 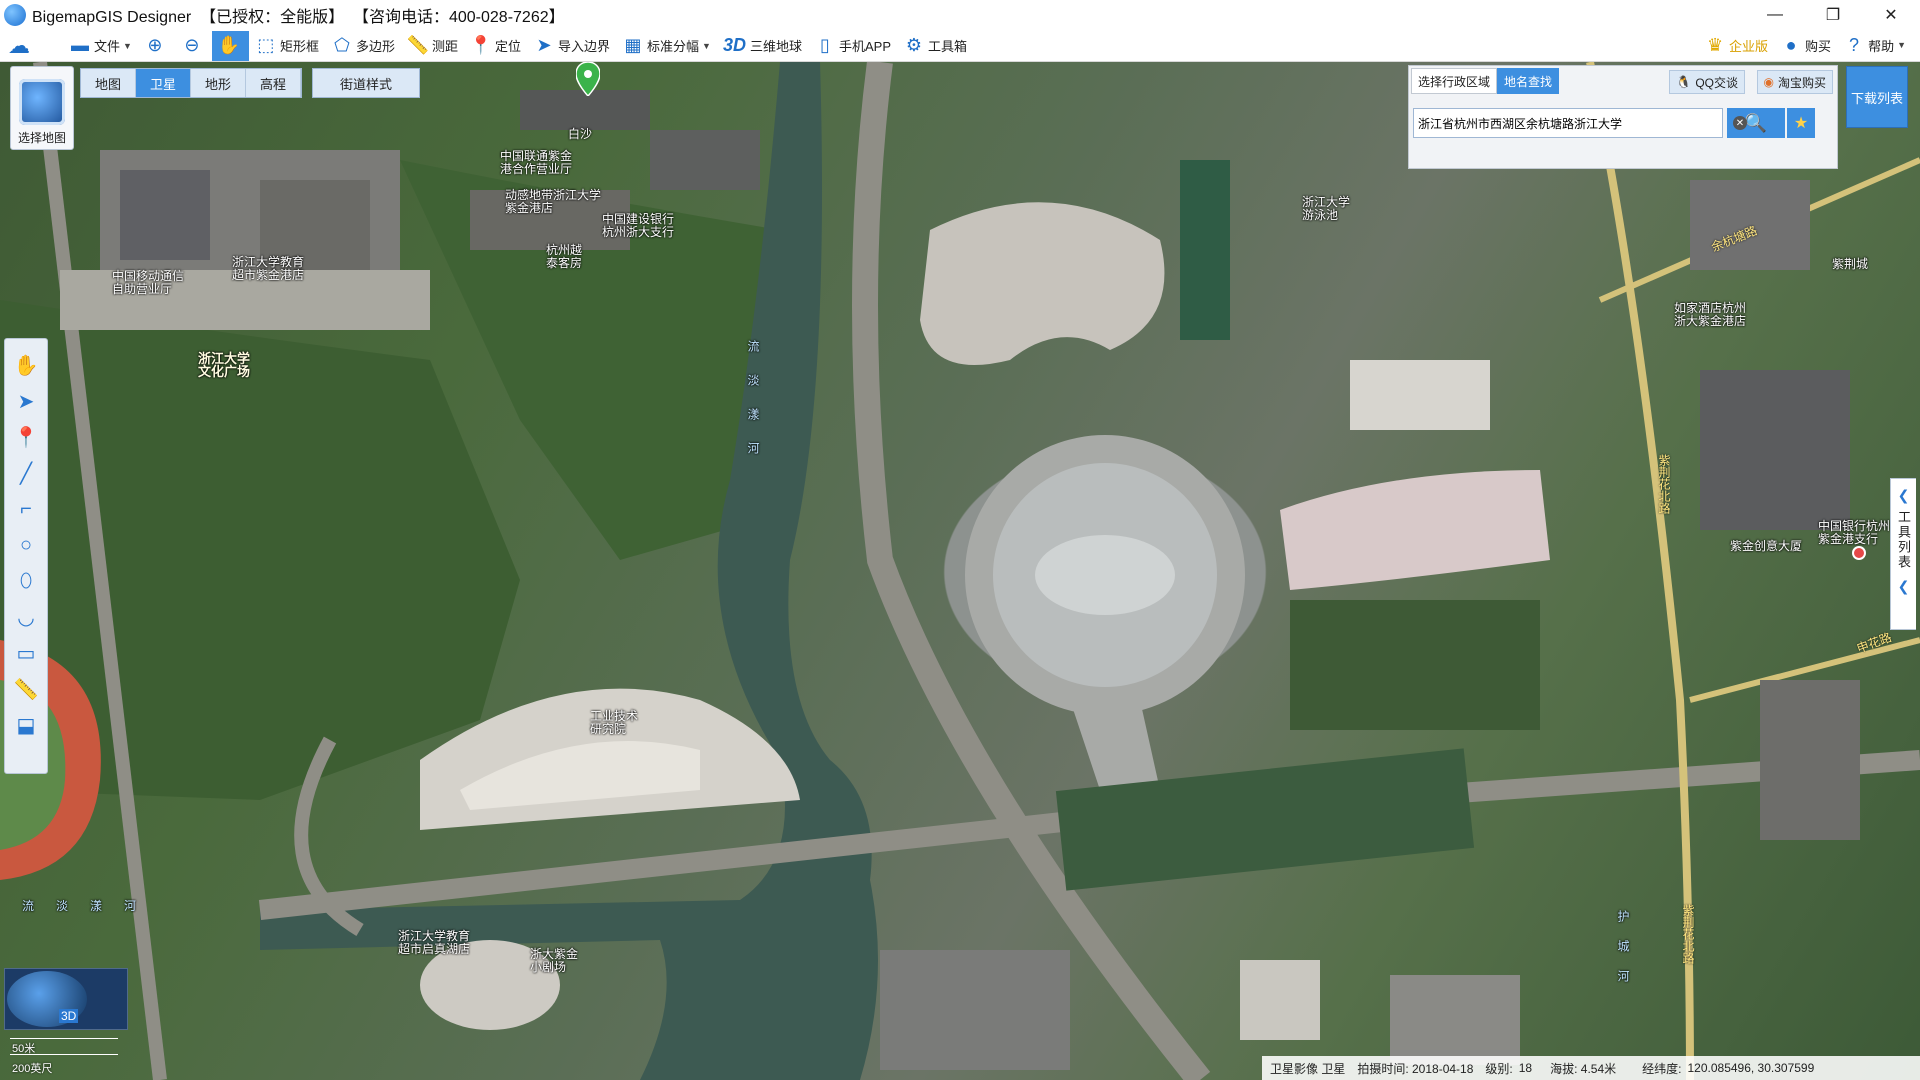 What do you see at coordinates (553, 202) in the screenshot?
I see `poi-label: 动感地带浙江大学 紫金港店` at bounding box center [553, 202].